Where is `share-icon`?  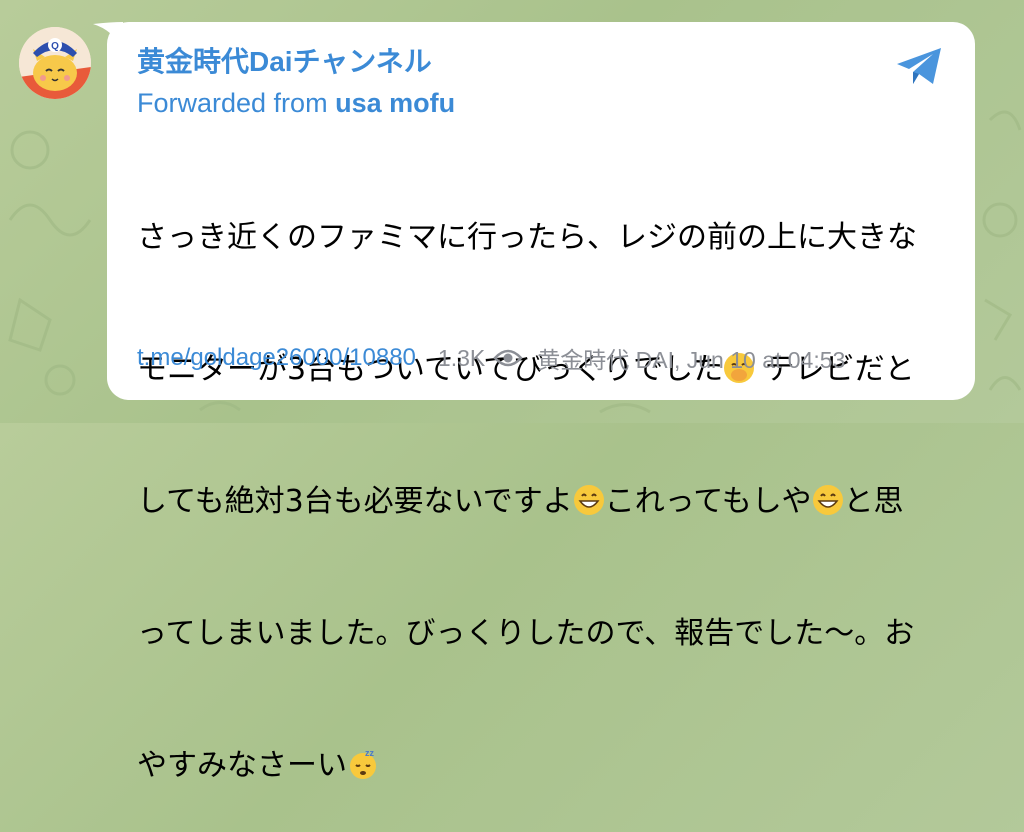 share-icon is located at coordinates (919, 66).